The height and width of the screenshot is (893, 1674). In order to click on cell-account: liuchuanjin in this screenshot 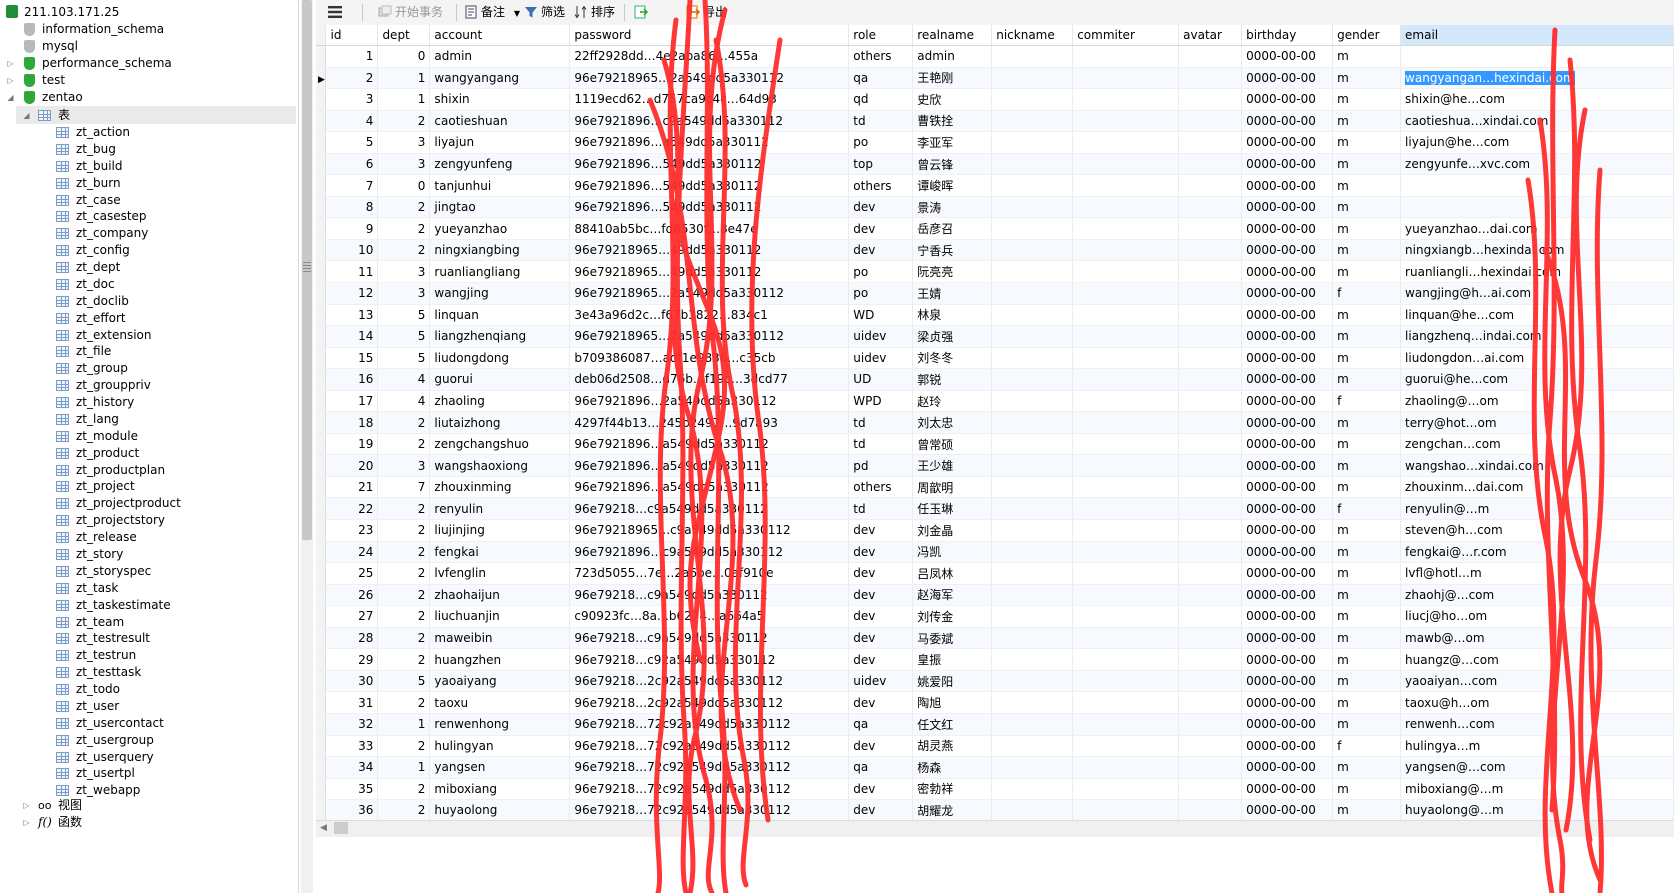, I will do `click(500, 616)`.